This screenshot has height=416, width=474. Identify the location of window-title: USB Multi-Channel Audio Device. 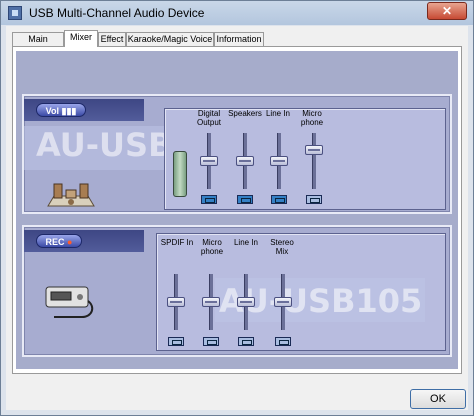
(117, 13).